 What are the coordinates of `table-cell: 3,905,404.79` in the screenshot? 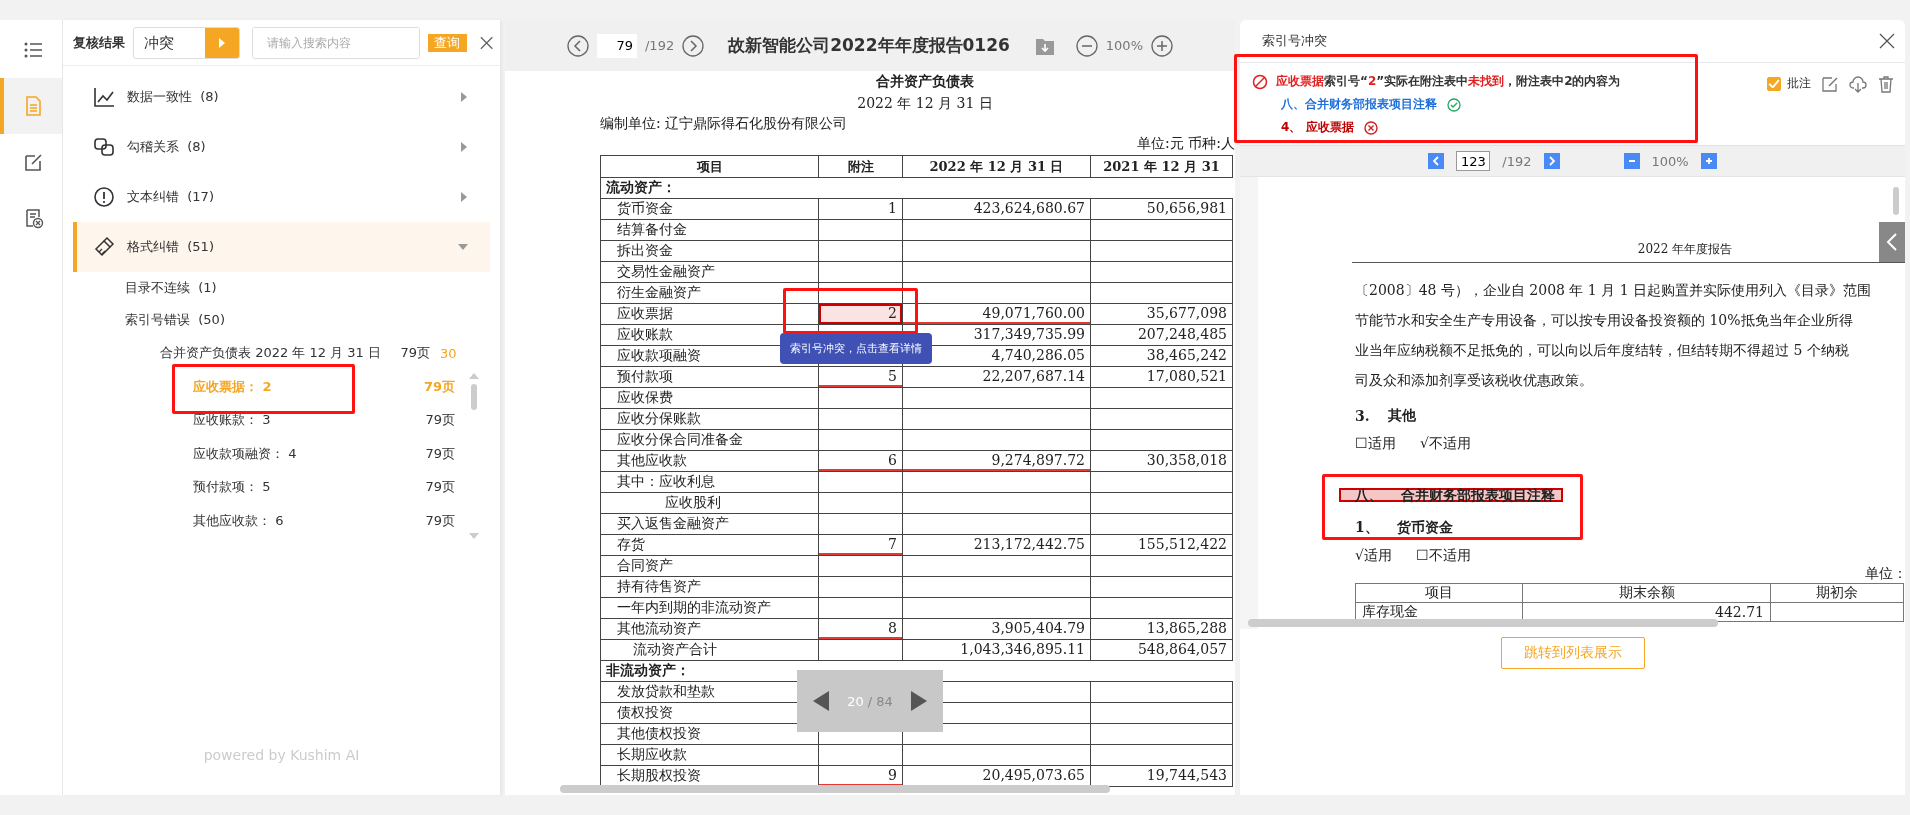 It's located at (996, 629).